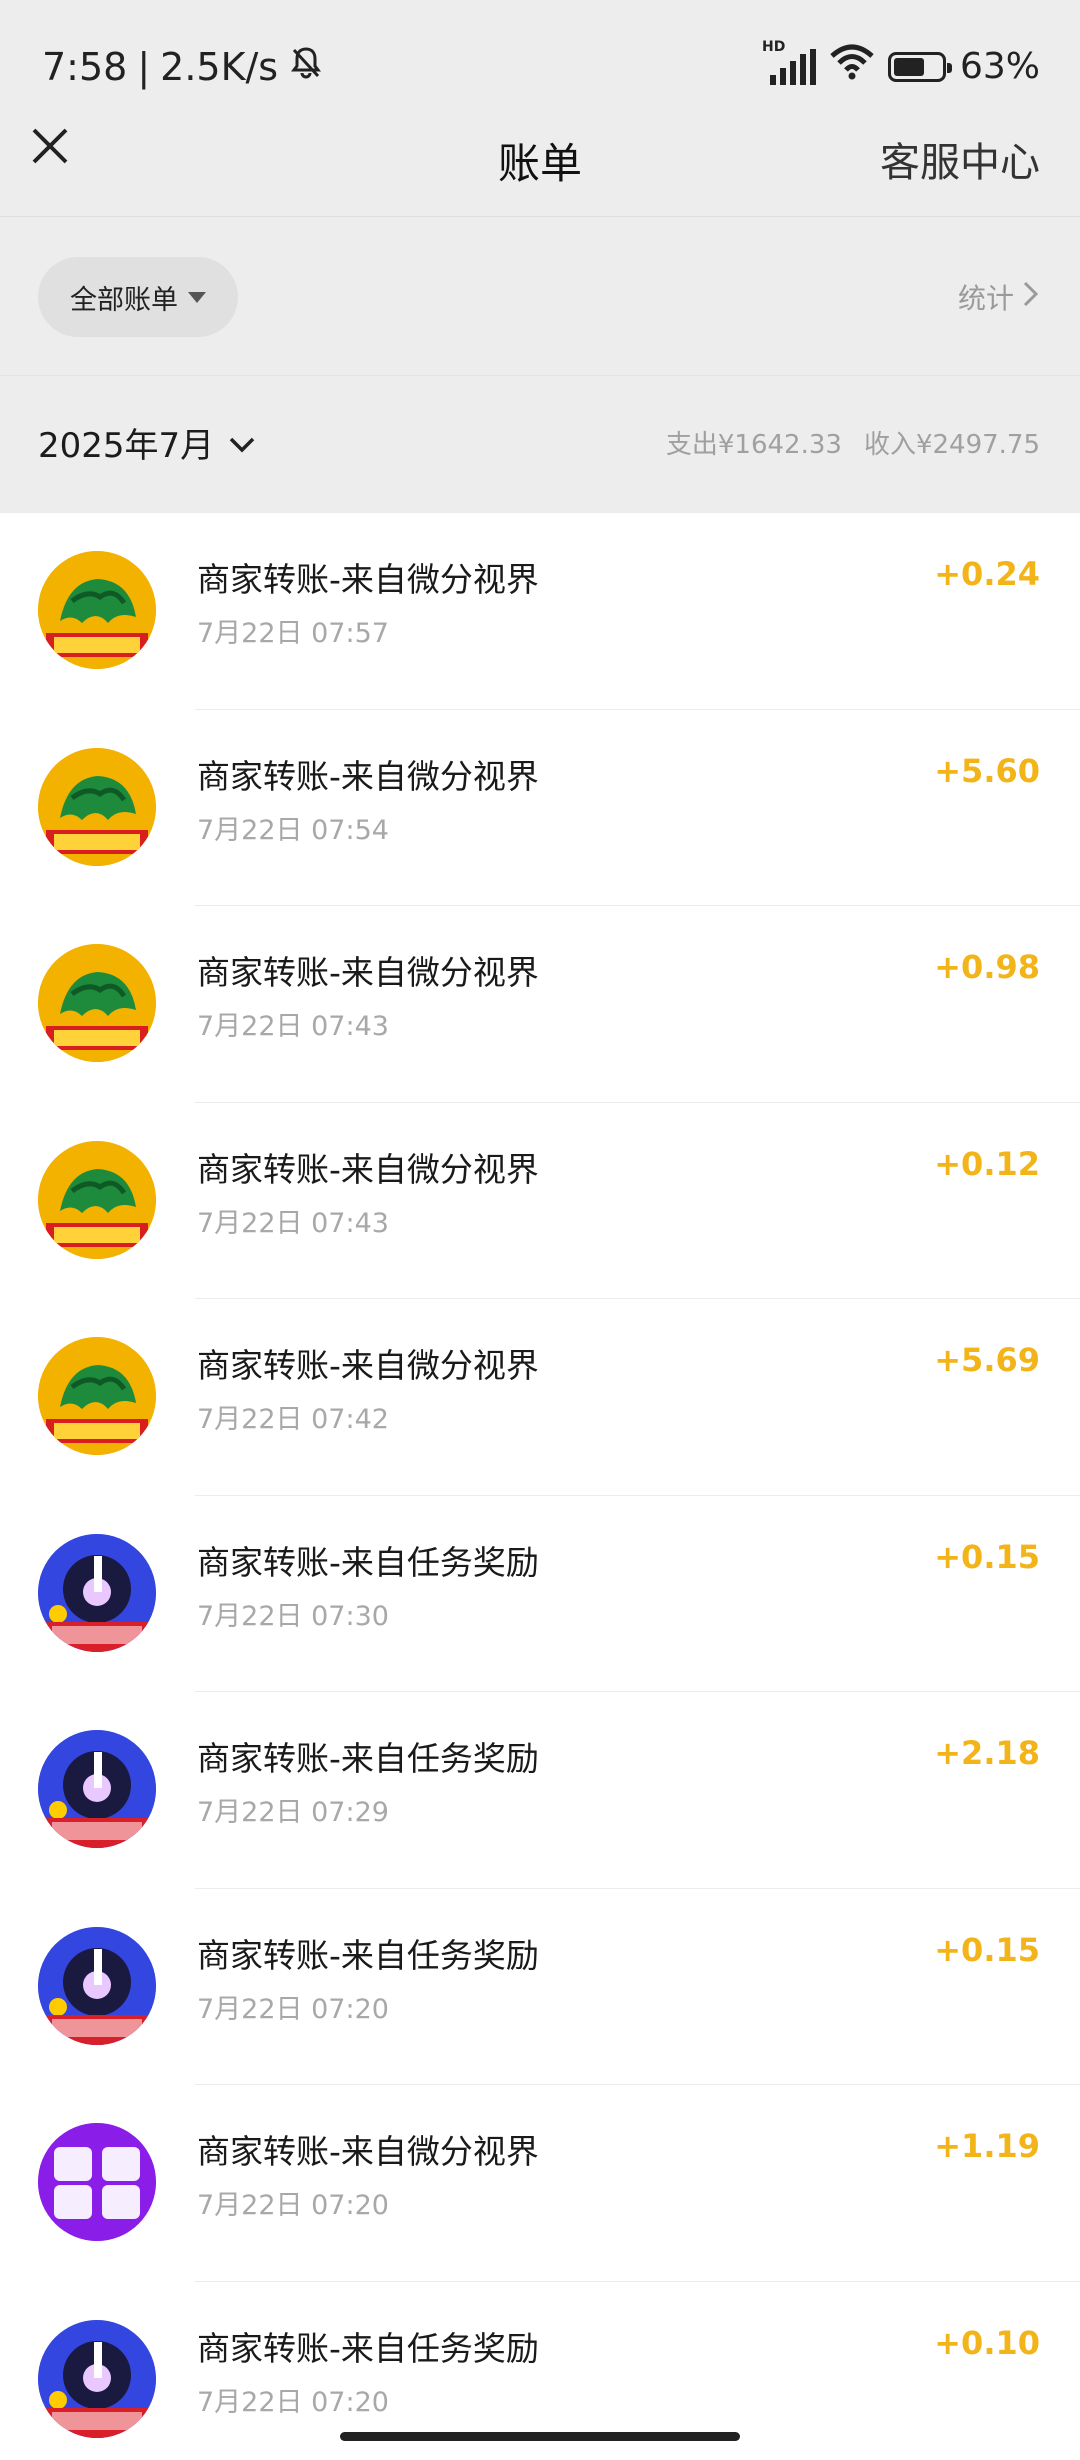 The height and width of the screenshot is (2460, 1080). I want to click on battery-icon, so click(919, 66).